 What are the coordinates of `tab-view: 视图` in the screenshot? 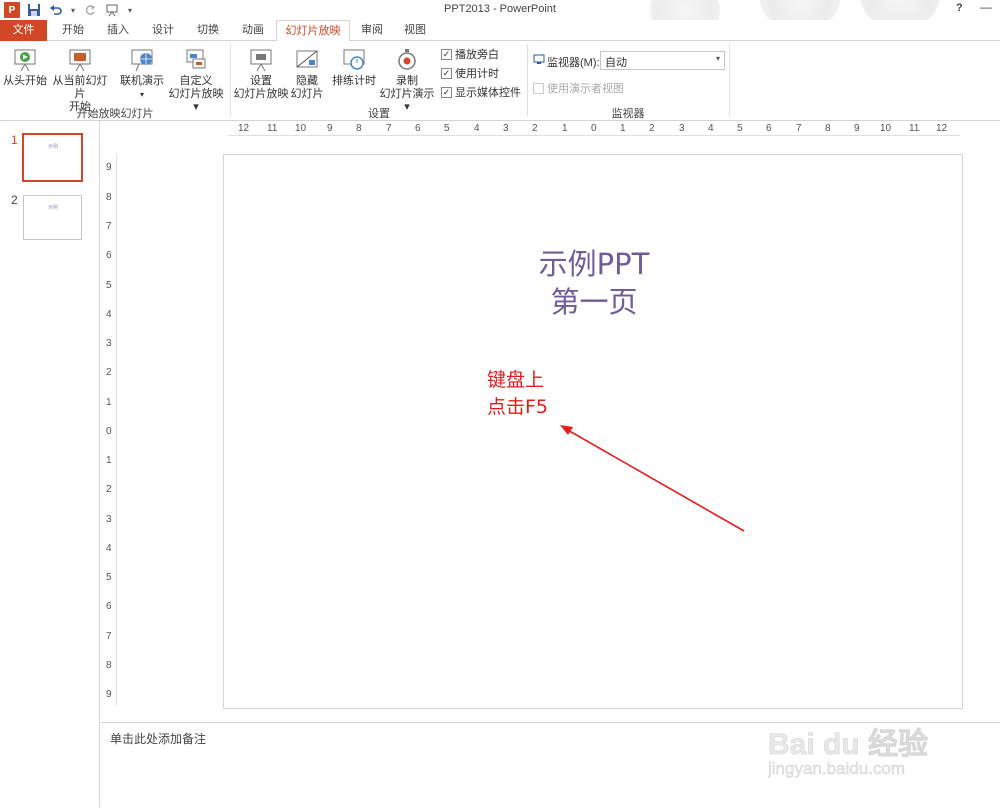 It's located at (415, 30).